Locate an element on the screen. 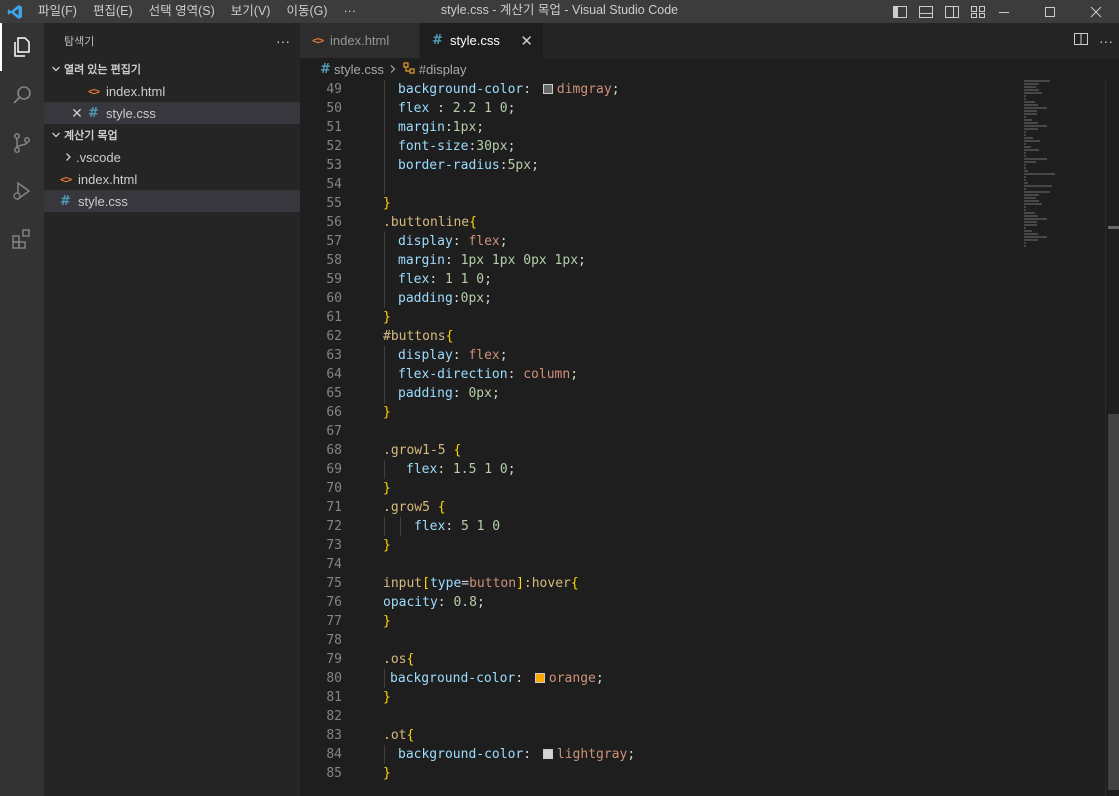 The height and width of the screenshot is (796, 1119). code-text: background-color: lightgray; is located at coordinates (509, 754).